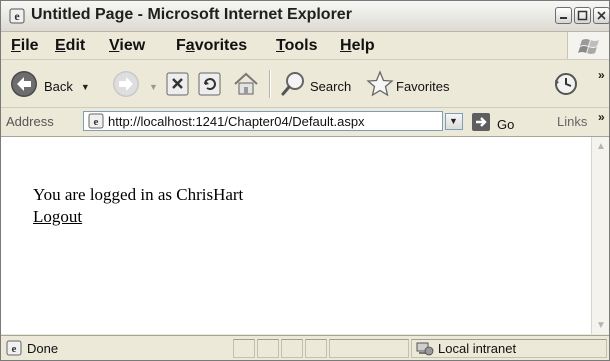 Image resolution: width=610 pixels, height=361 pixels. I want to click on close-button, so click(601, 15).